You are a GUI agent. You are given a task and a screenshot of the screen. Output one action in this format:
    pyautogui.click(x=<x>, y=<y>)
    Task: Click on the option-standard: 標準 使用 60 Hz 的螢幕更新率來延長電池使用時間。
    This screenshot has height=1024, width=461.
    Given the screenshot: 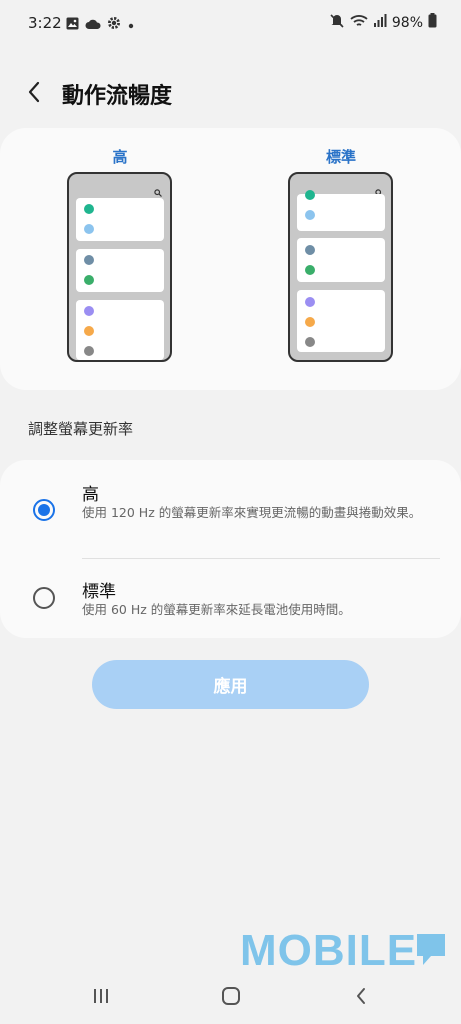 What is the action you would take?
    pyautogui.click(x=230, y=598)
    